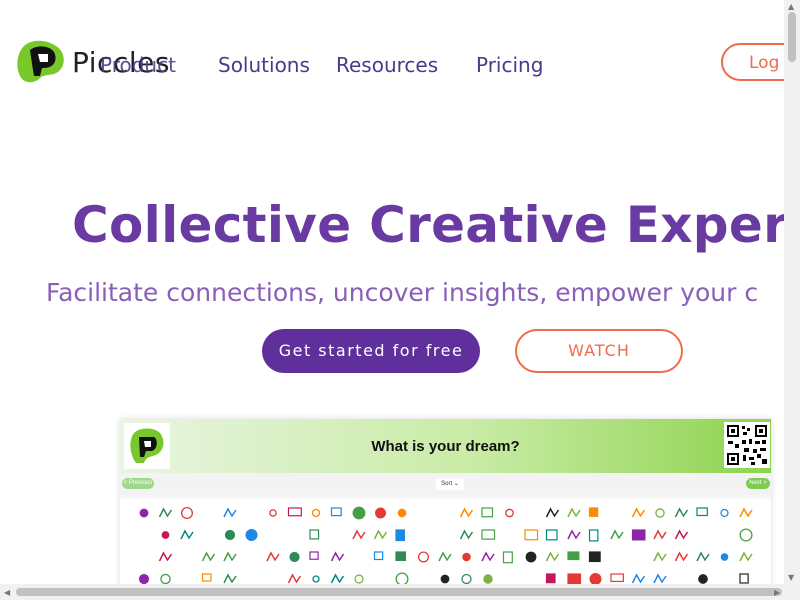 The image size is (800, 600). I want to click on preview-previous-button: < Previous, so click(138, 483).